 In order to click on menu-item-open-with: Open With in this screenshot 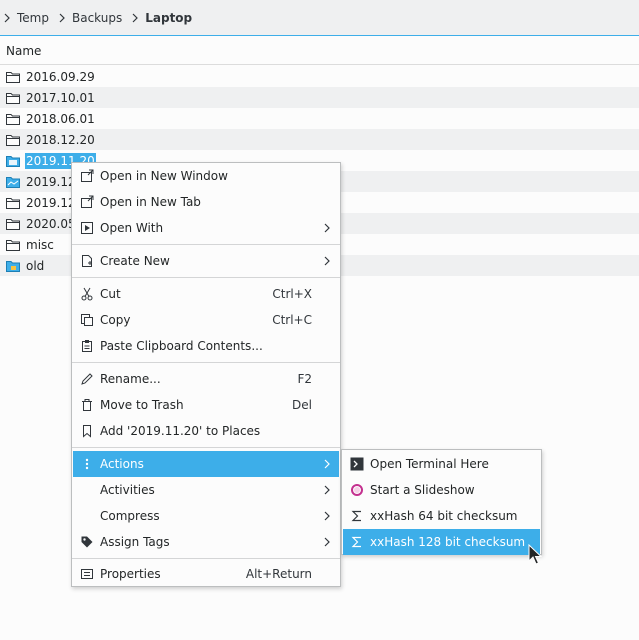, I will do `click(206, 228)`.